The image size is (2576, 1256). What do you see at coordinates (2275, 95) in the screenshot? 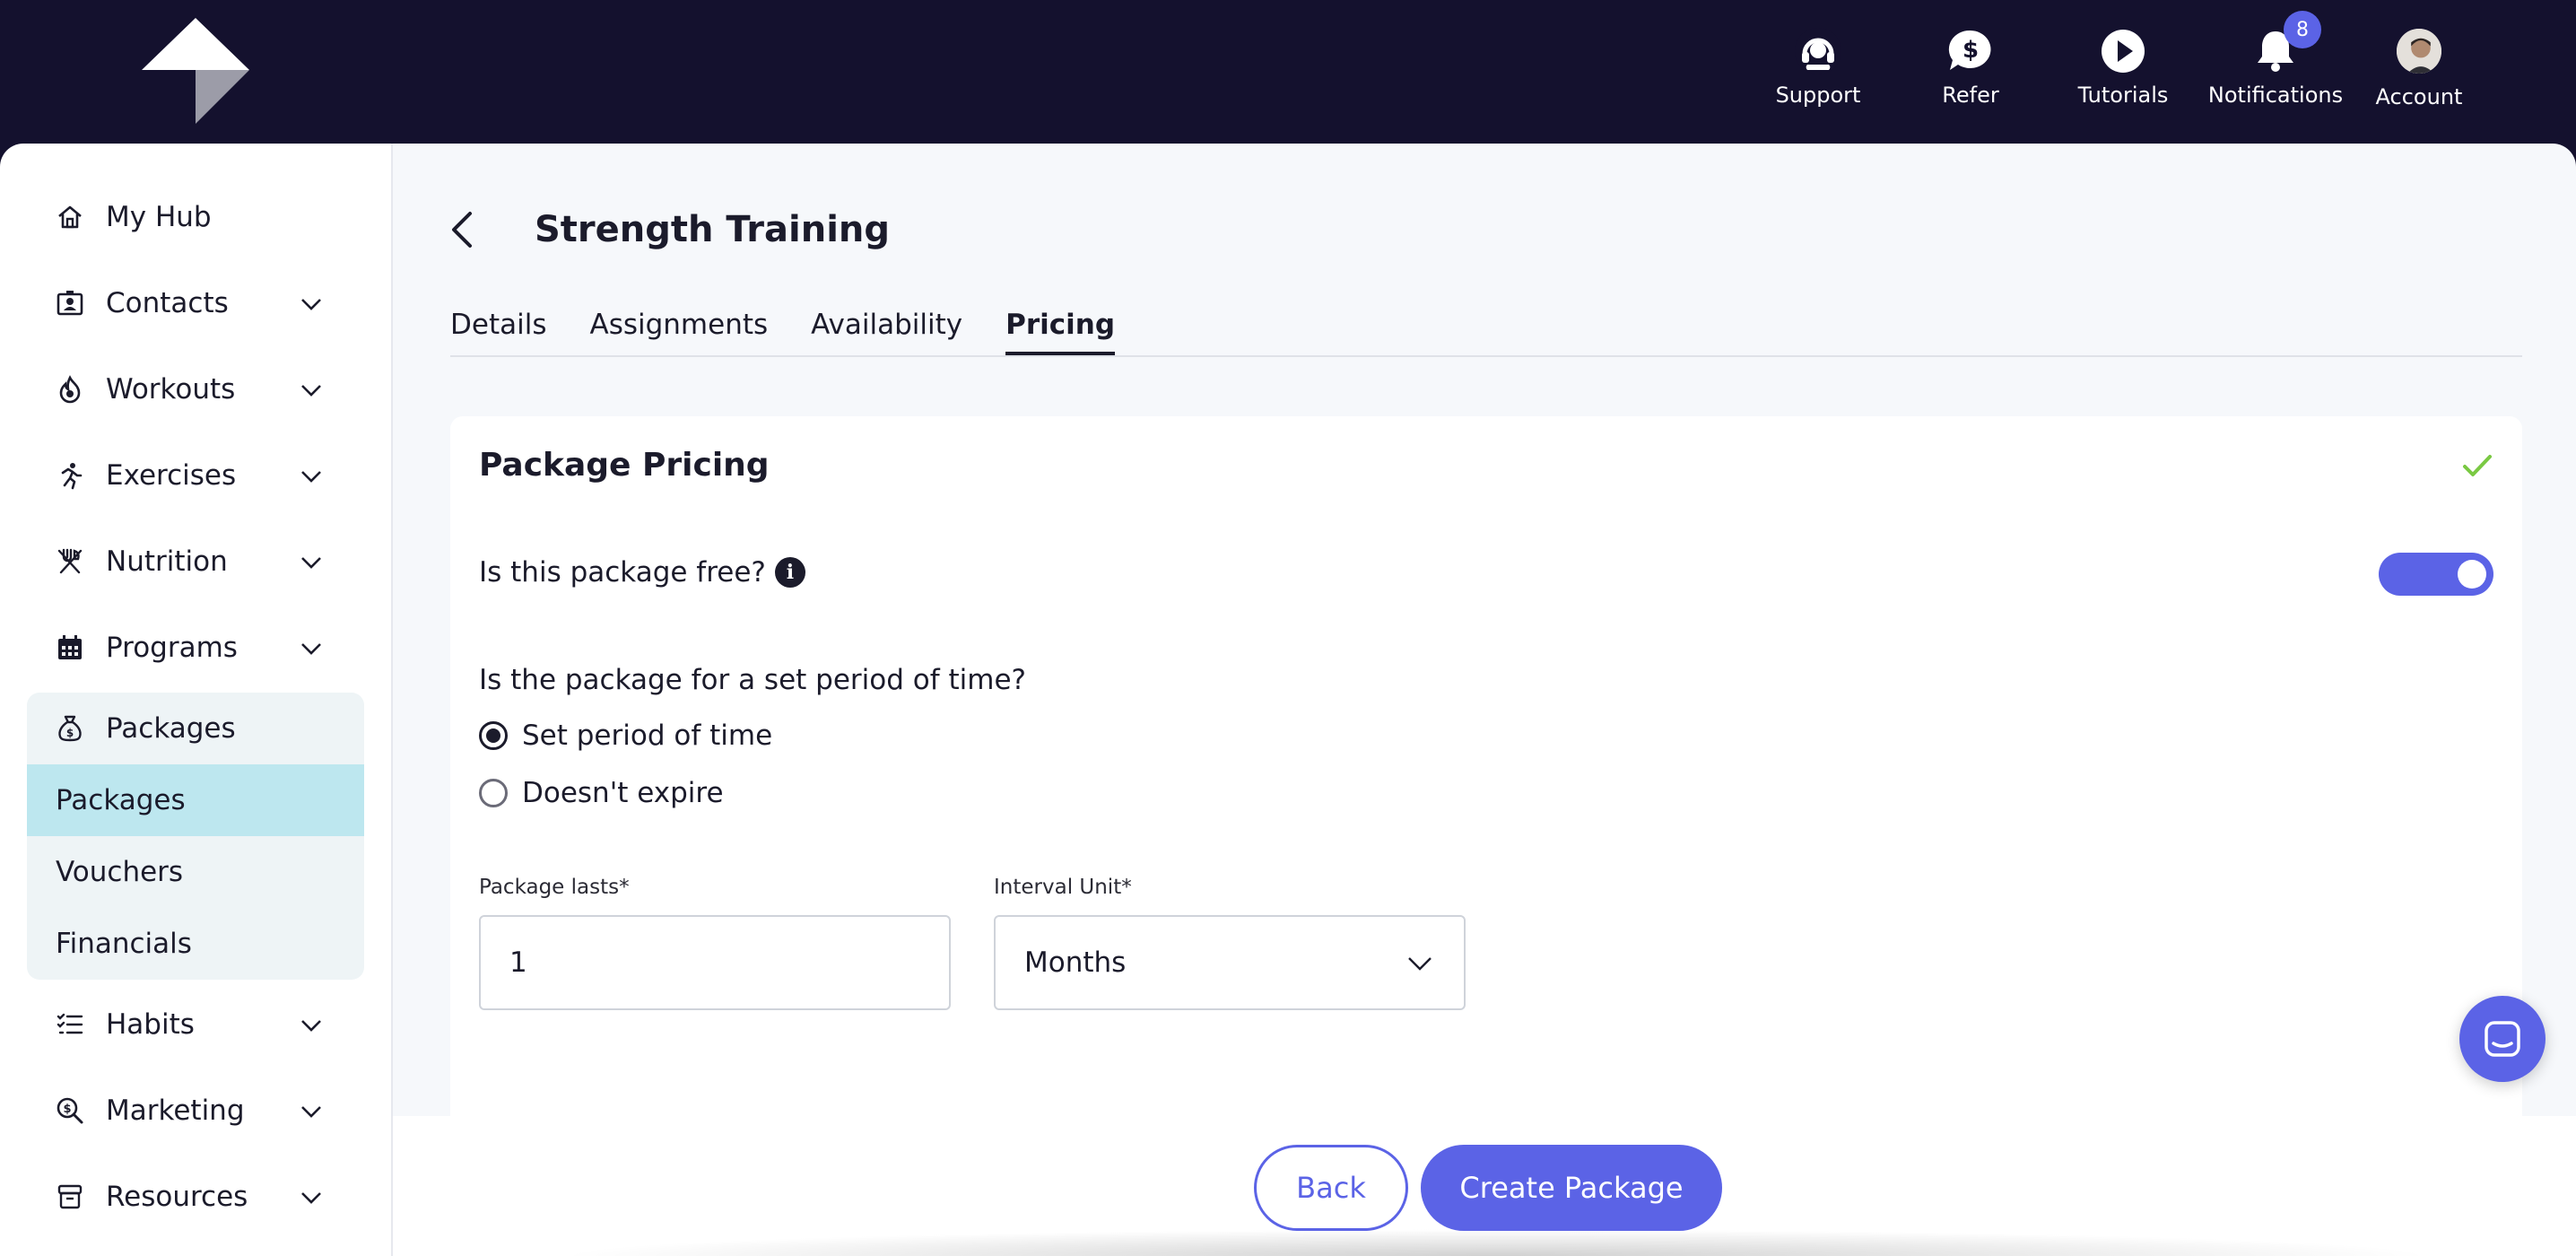
I see `notifications-label: Notifications` at bounding box center [2275, 95].